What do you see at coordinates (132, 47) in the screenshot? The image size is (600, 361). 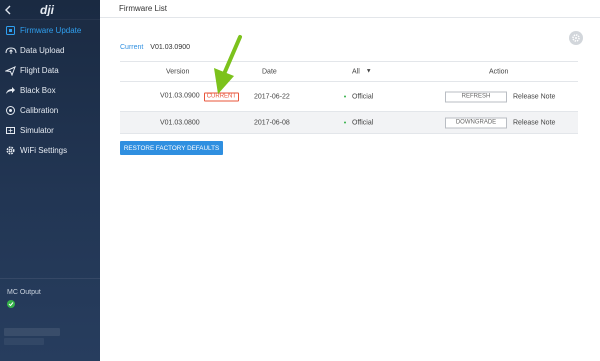 I see `current-label: Current` at bounding box center [132, 47].